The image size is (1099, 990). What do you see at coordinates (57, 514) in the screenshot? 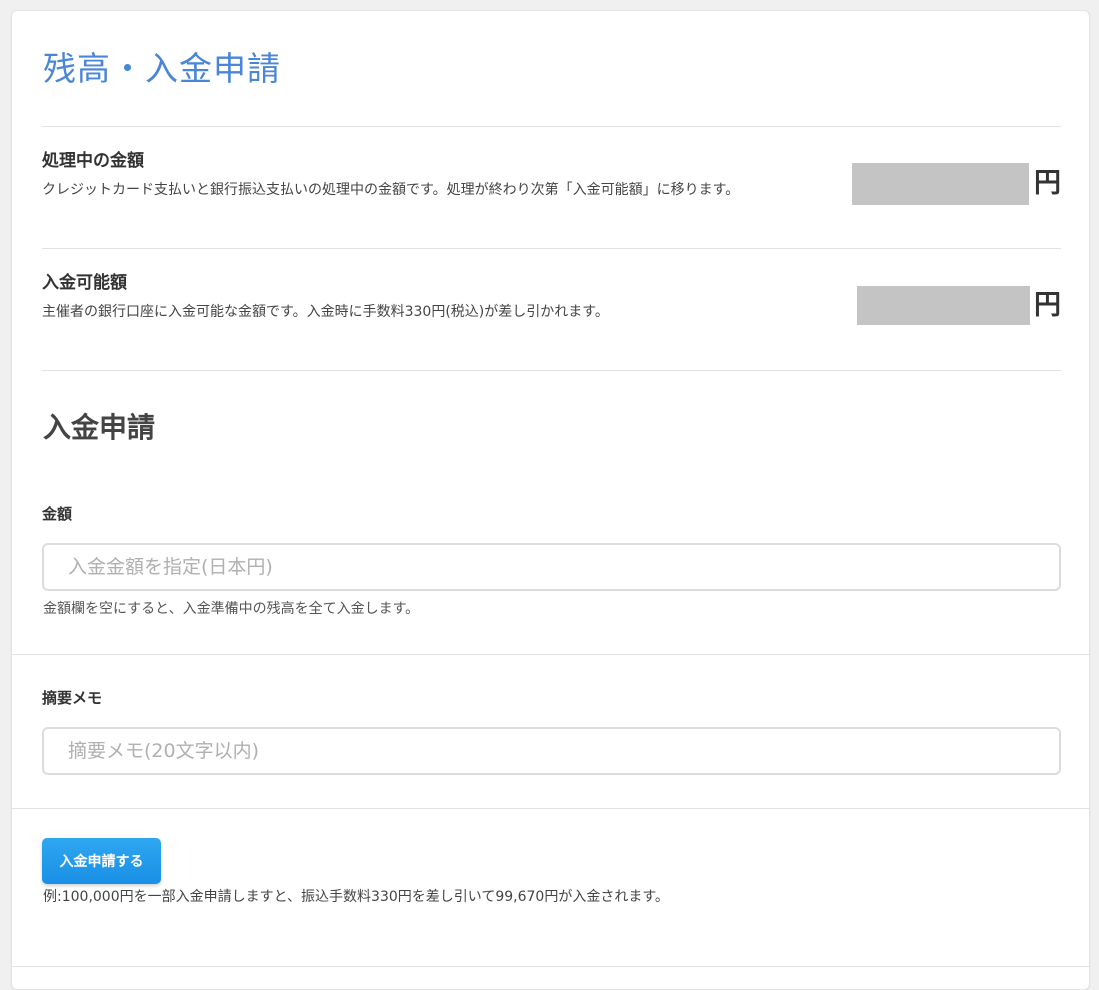
I see `amount-label: 金額` at bounding box center [57, 514].